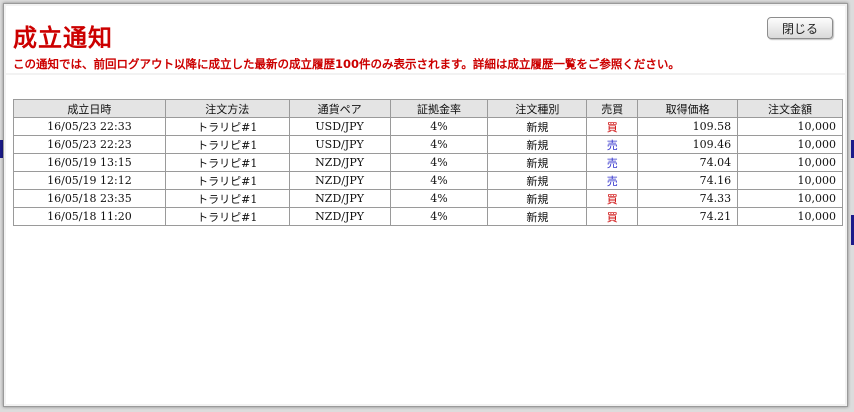 Image resolution: width=854 pixels, height=412 pixels. What do you see at coordinates (89, 162) in the screenshot?
I see `cell-datetime: 16/05/19 13:15` at bounding box center [89, 162].